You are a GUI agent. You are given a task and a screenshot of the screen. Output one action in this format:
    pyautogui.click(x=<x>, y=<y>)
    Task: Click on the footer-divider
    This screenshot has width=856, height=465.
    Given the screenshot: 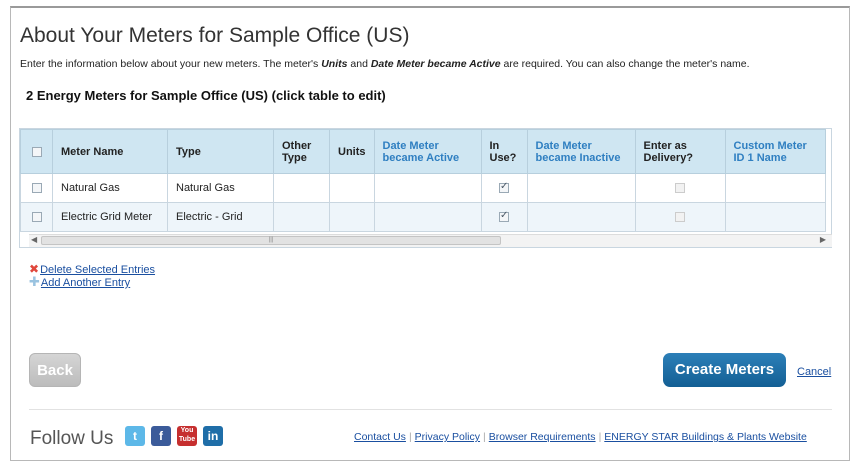 What is the action you would take?
    pyautogui.click(x=430, y=409)
    